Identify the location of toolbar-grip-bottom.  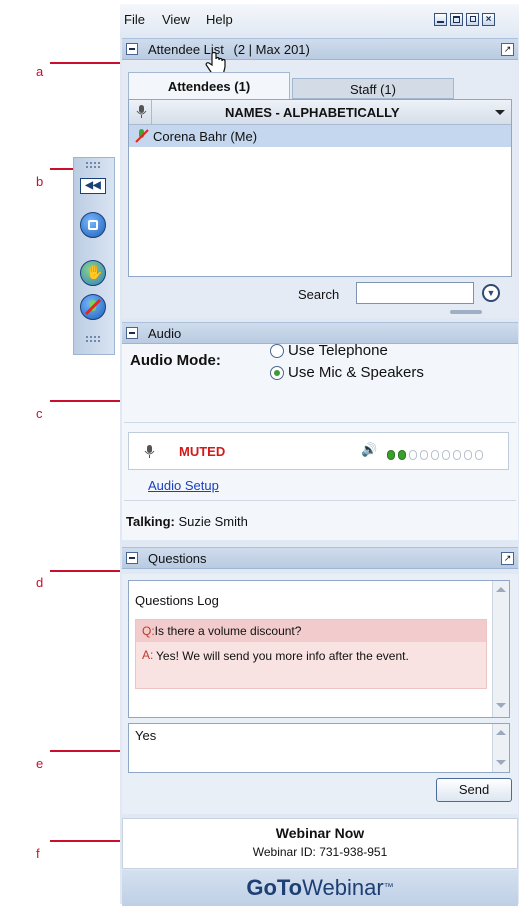
(94, 340).